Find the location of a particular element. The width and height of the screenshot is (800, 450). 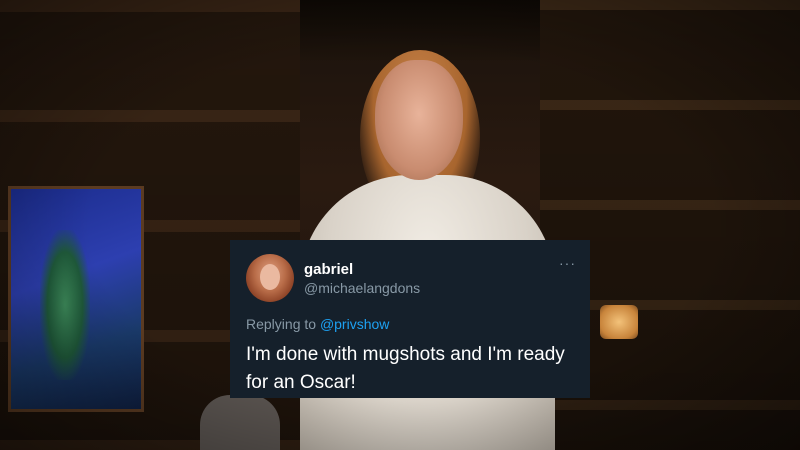

profile-avatar is located at coordinates (270, 278).